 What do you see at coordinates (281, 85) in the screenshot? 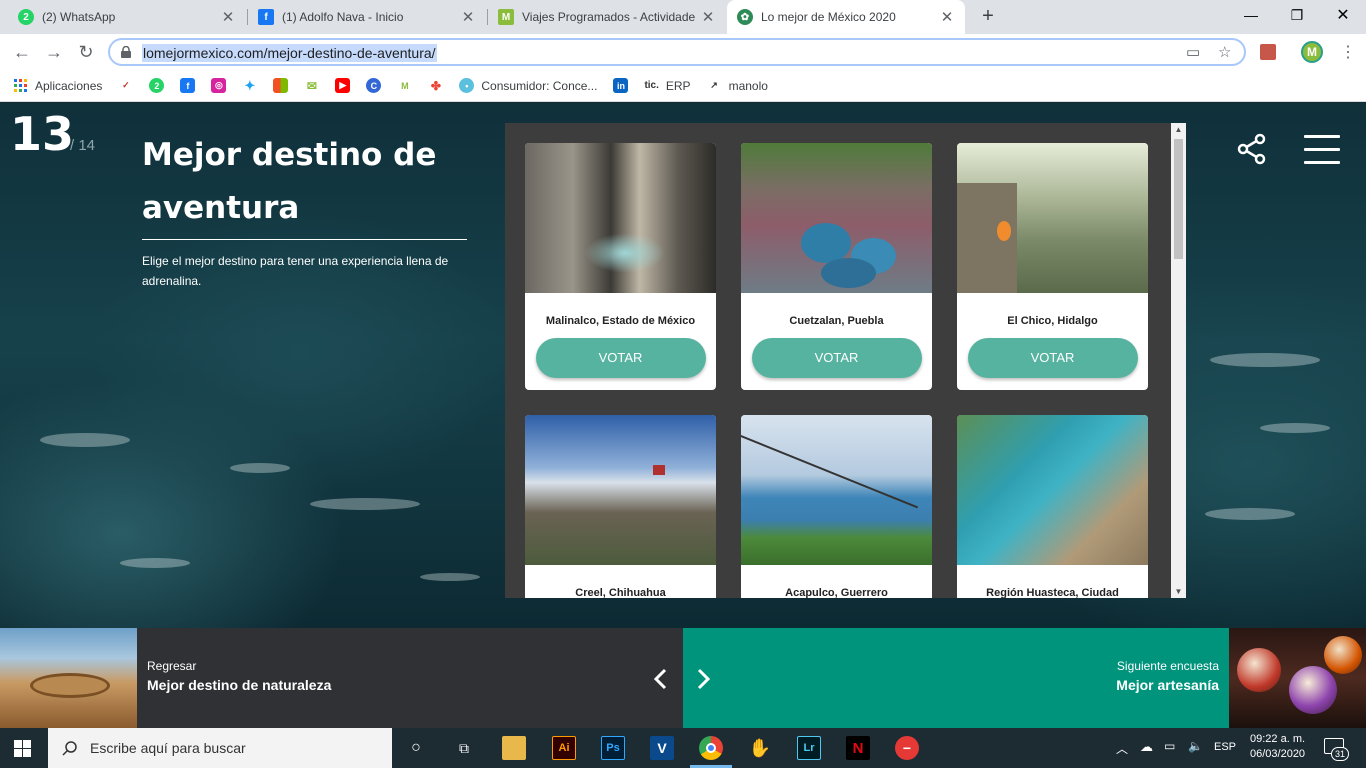
I see `bookmark-microsoft` at bounding box center [281, 85].